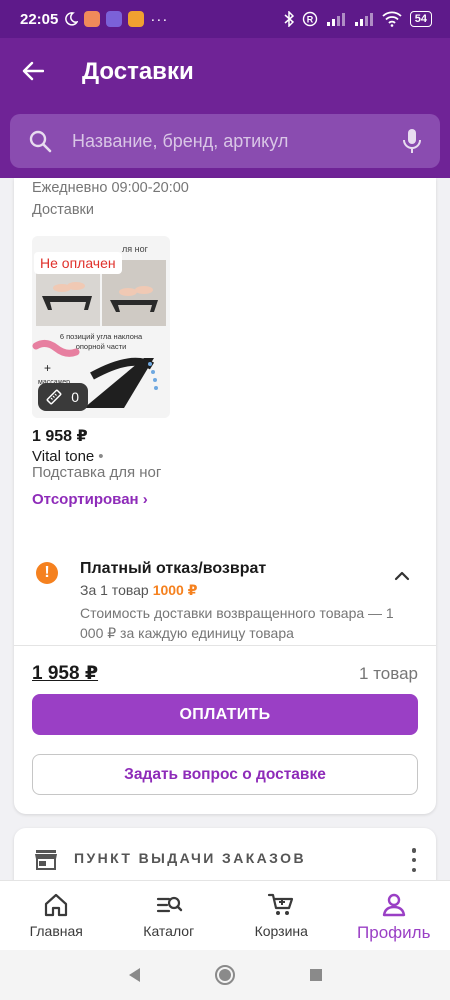 The image size is (450, 1000). I want to click on deliveries-label: Доставки, so click(63, 210).